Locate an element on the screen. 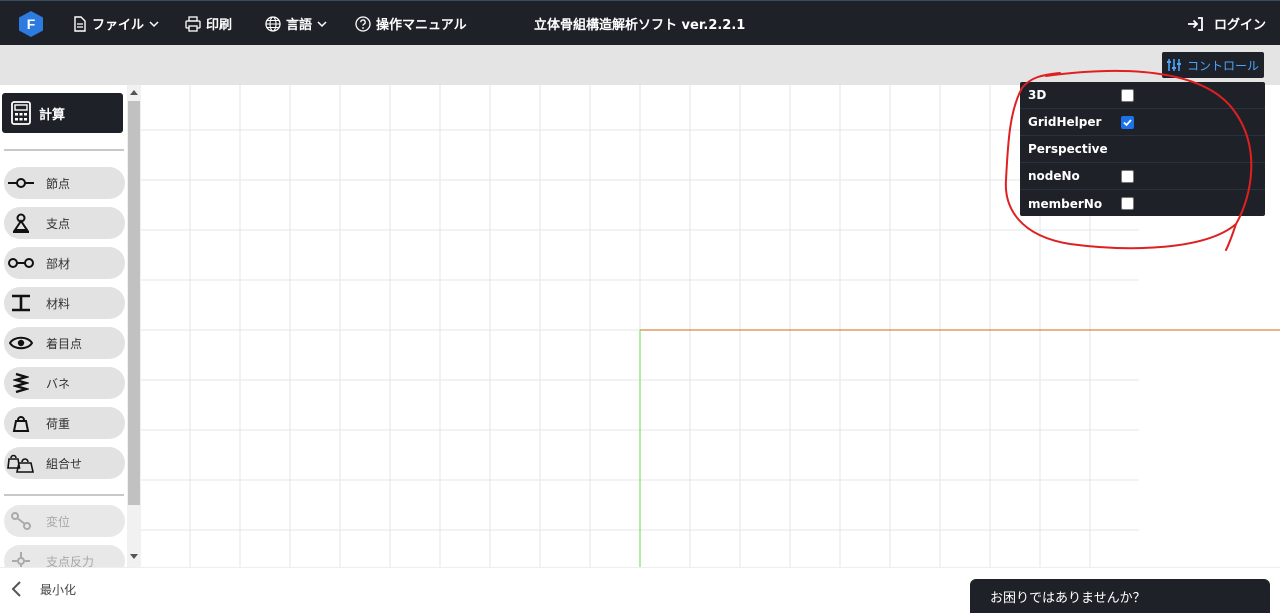 This screenshot has width=1280, height=613. sidebar-item-label: 節点 is located at coordinates (58, 183).